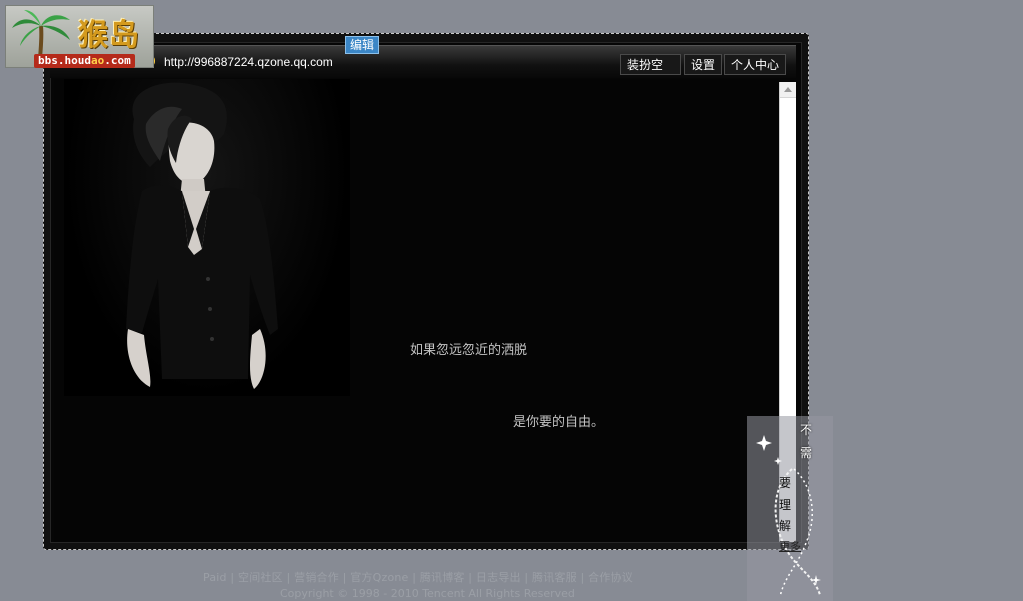 The width and height of the screenshot is (1023, 601). I want to click on edit-button: 编辑, so click(362, 45).